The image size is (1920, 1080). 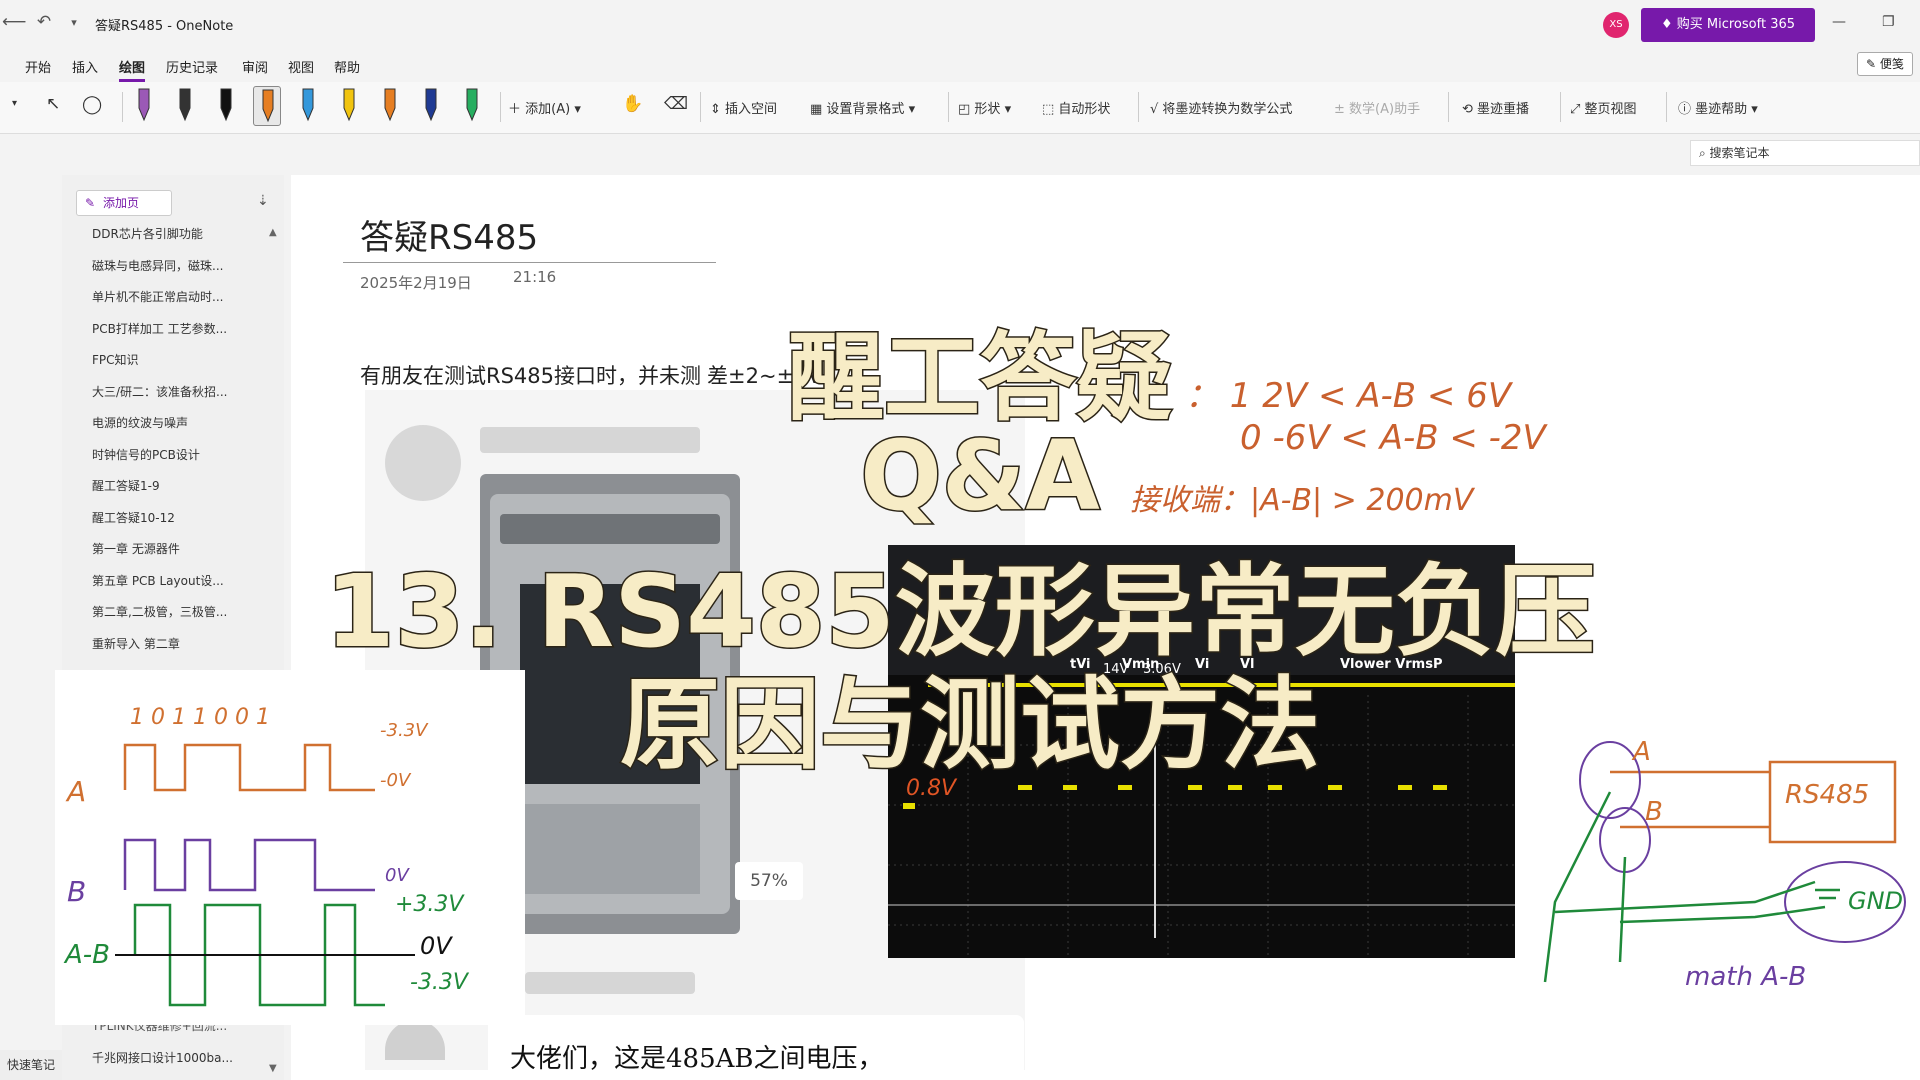 I want to click on insert-space-icon: ⇕, so click(x=718, y=109).